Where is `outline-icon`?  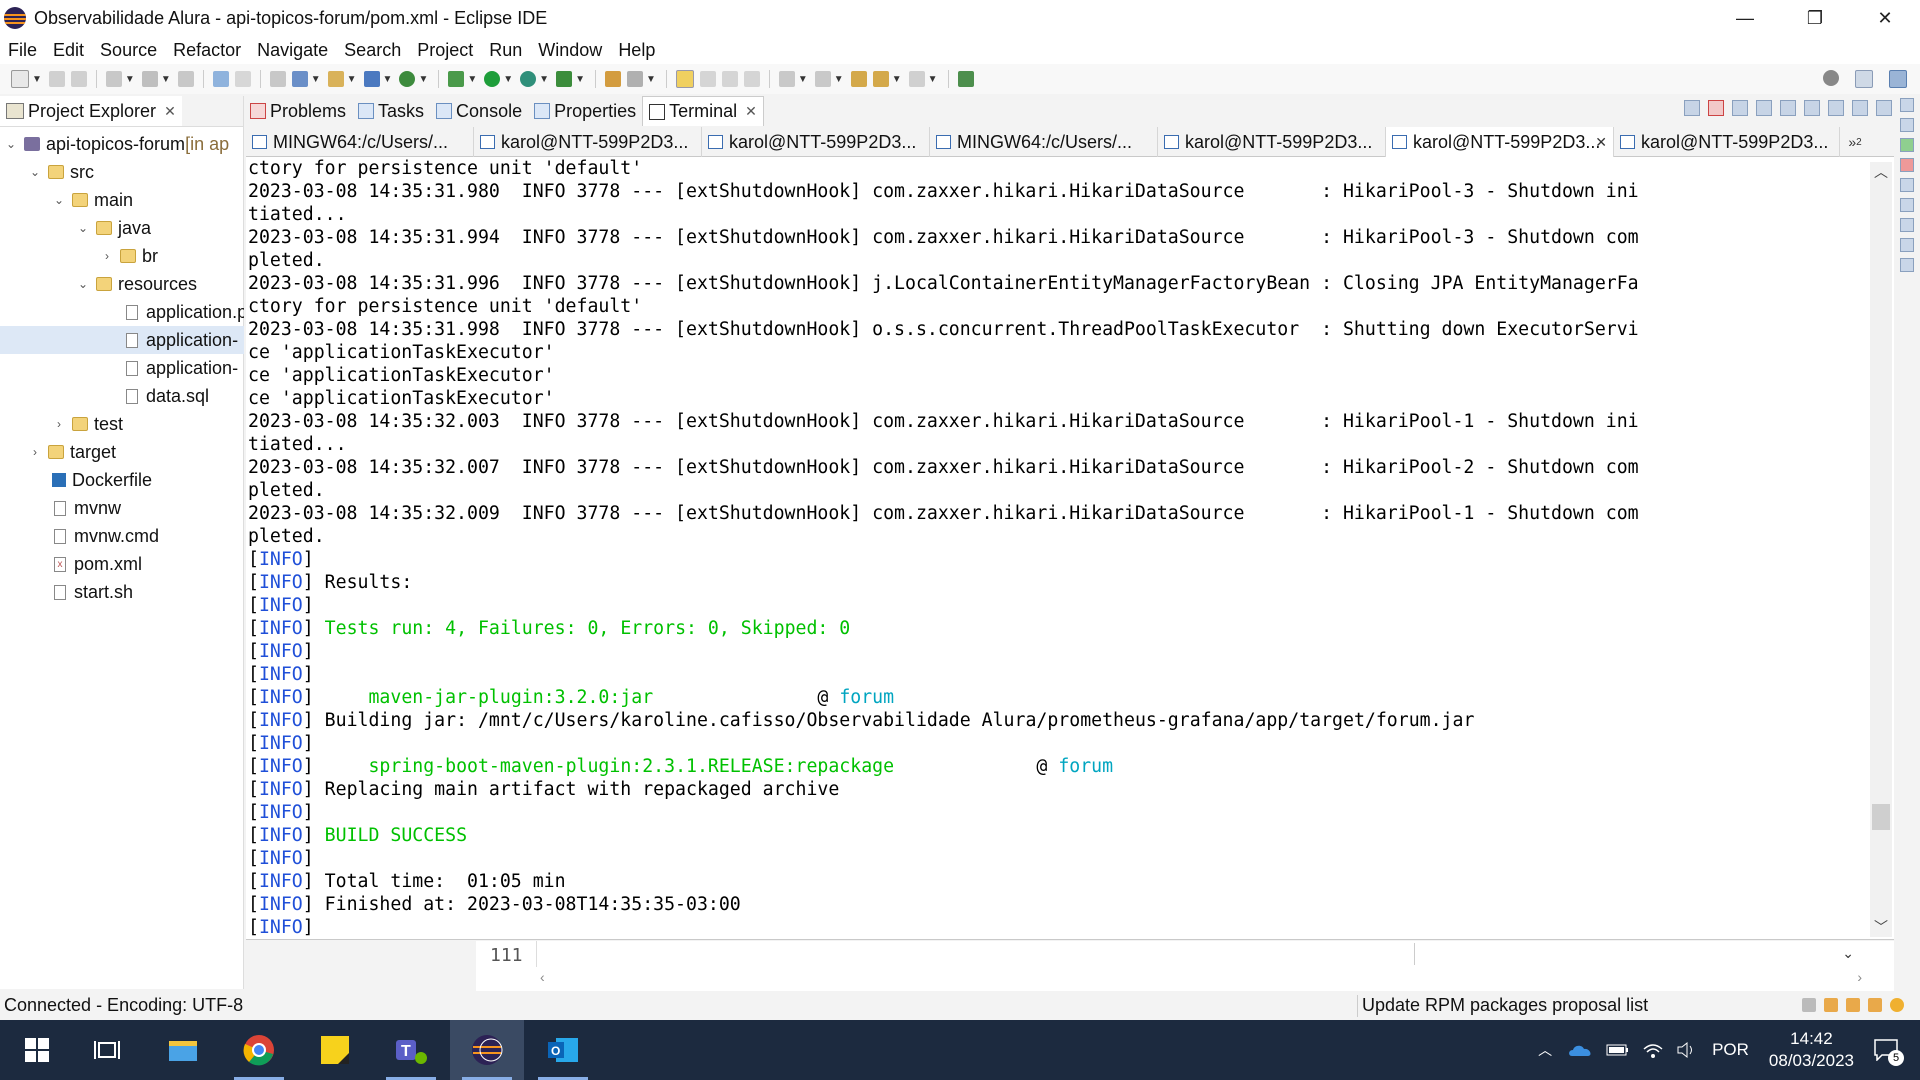
outline-icon is located at coordinates (1907, 105).